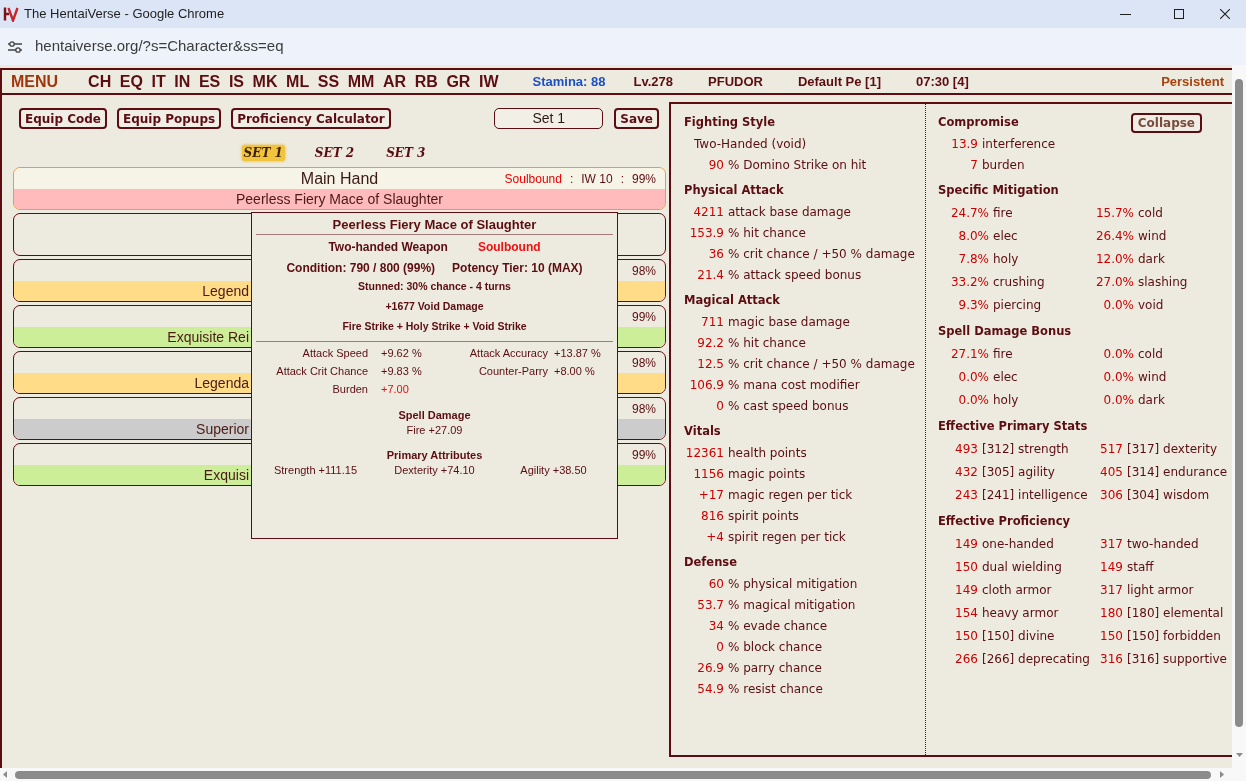  Describe the element at coordinates (434, 225) in the screenshot. I see `tooltip-title: Peerless Fiery Mace of Slaughter` at that location.